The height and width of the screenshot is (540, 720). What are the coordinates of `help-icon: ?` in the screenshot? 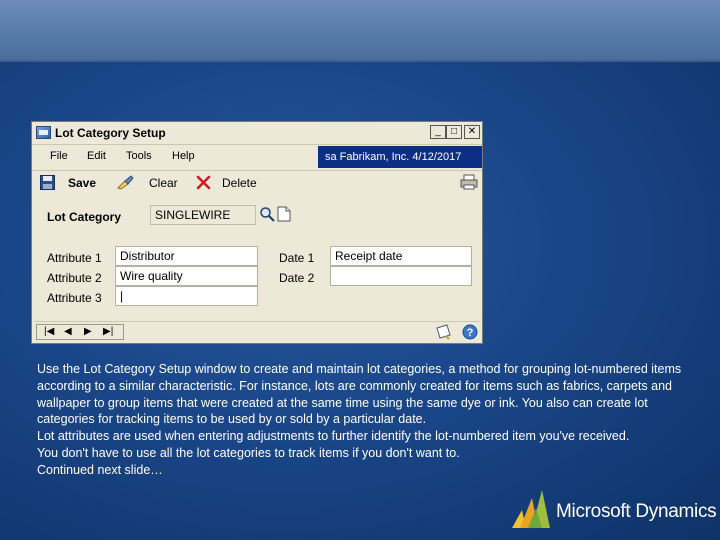 It's located at (470, 332).